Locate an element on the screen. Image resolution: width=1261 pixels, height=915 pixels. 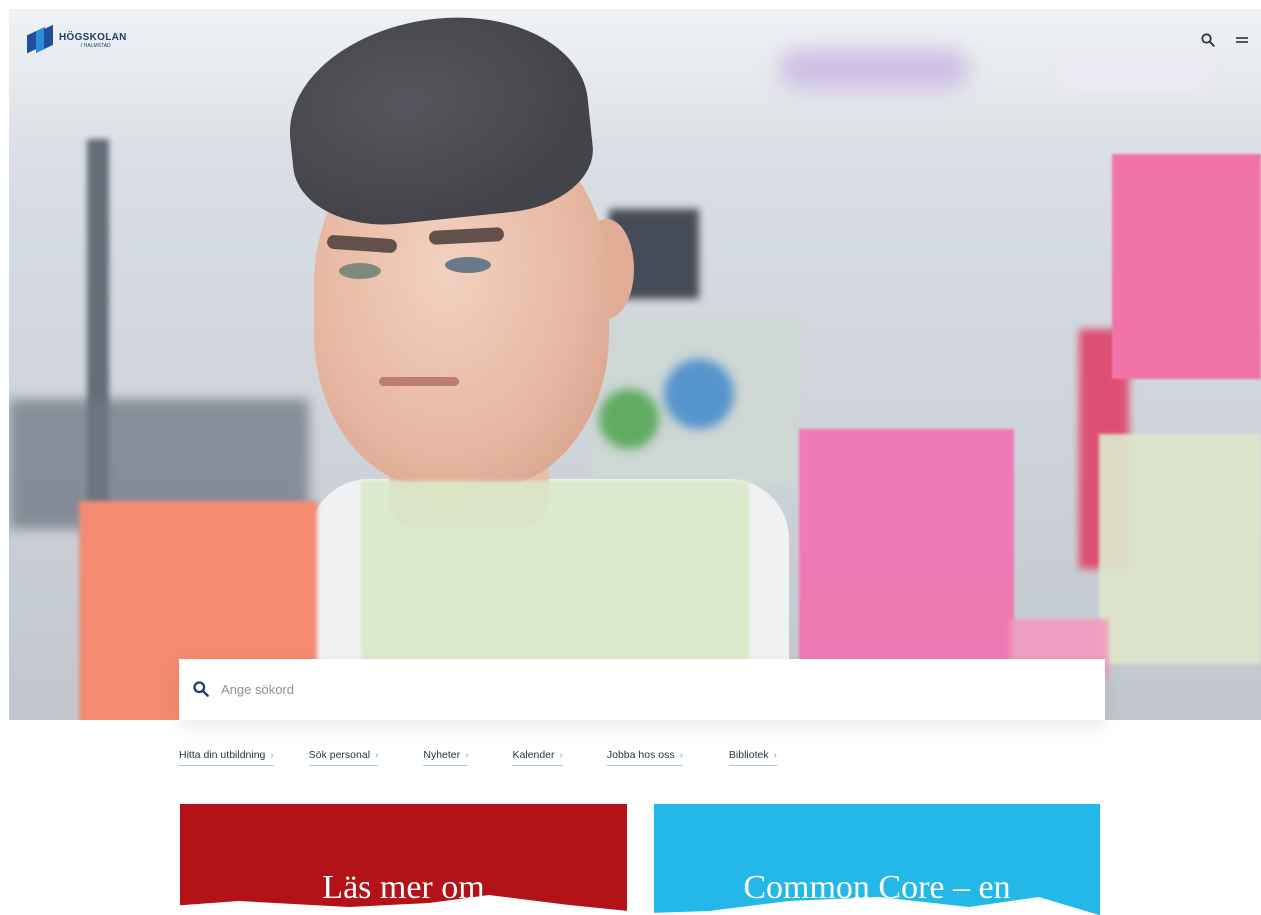
header-actions is located at coordinates (1225, 40).